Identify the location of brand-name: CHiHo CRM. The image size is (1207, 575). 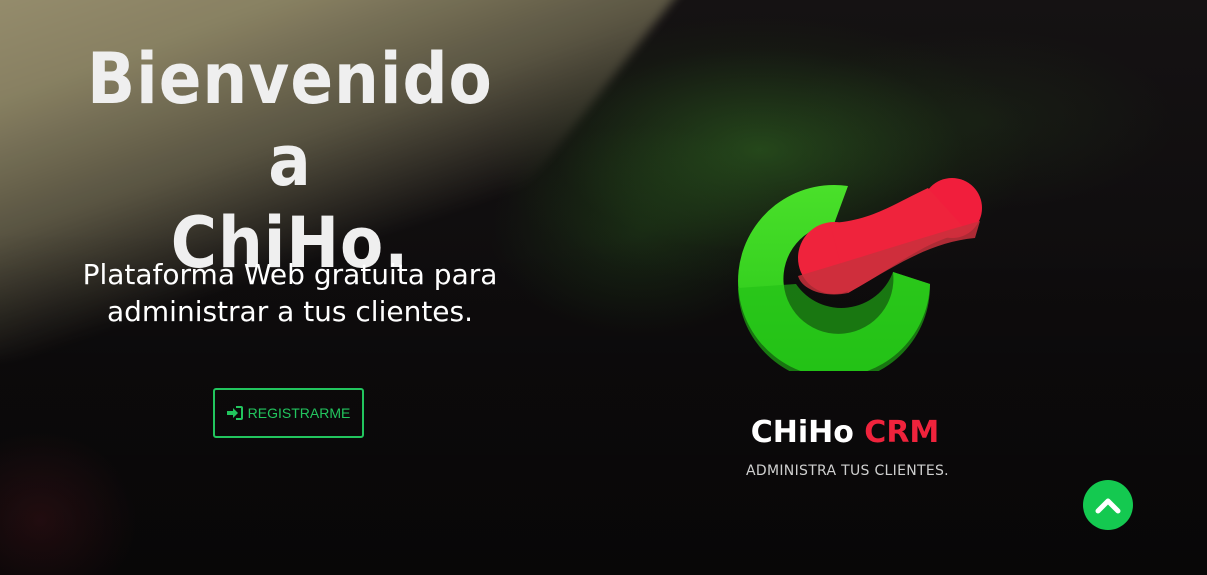
(845, 433).